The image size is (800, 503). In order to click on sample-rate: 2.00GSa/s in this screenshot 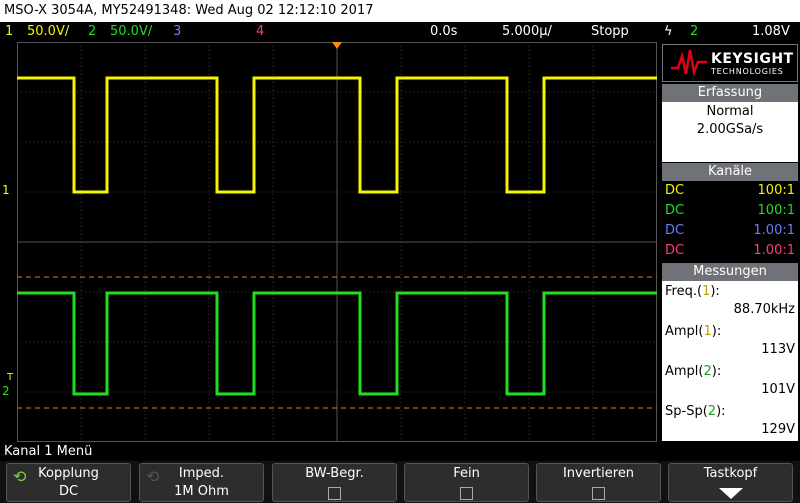, I will do `click(730, 129)`.